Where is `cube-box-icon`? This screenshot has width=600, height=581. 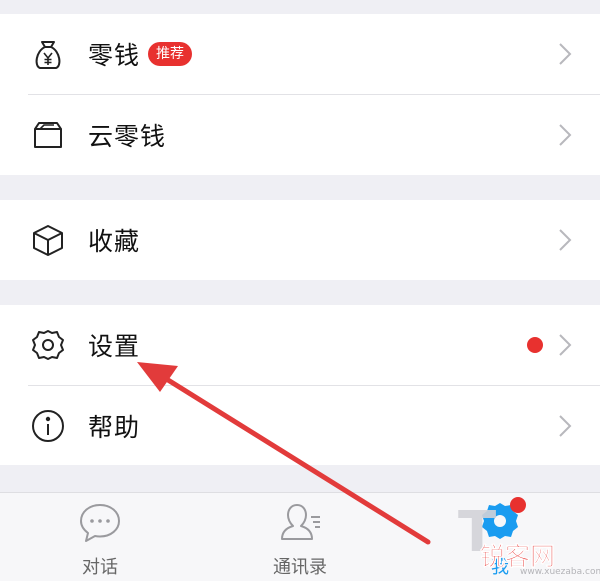
cube-box-icon is located at coordinates (48, 240).